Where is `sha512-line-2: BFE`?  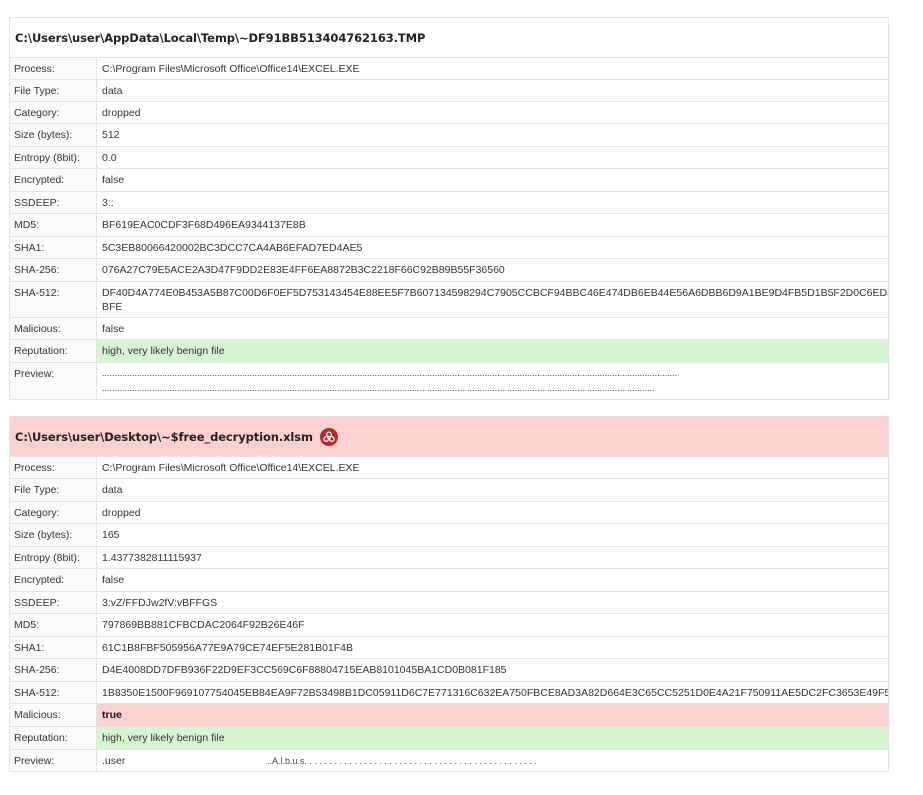
sha512-line-2: BFE is located at coordinates (112, 307).